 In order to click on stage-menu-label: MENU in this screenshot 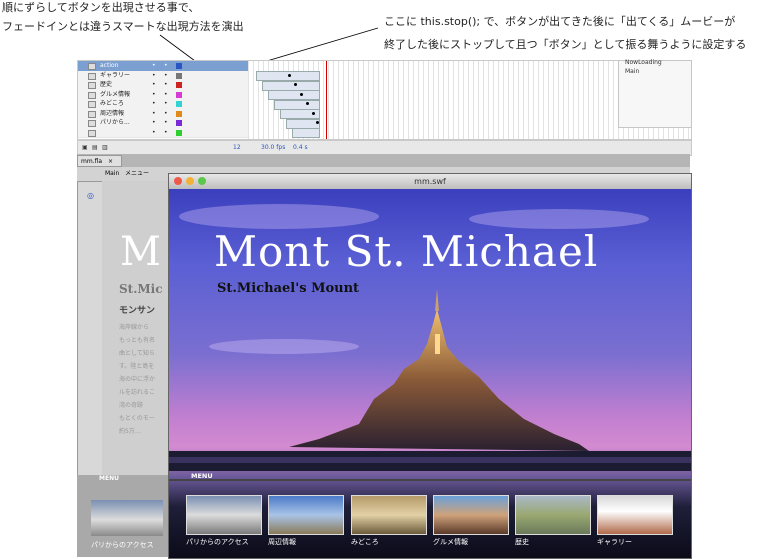, I will do `click(109, 478)`.